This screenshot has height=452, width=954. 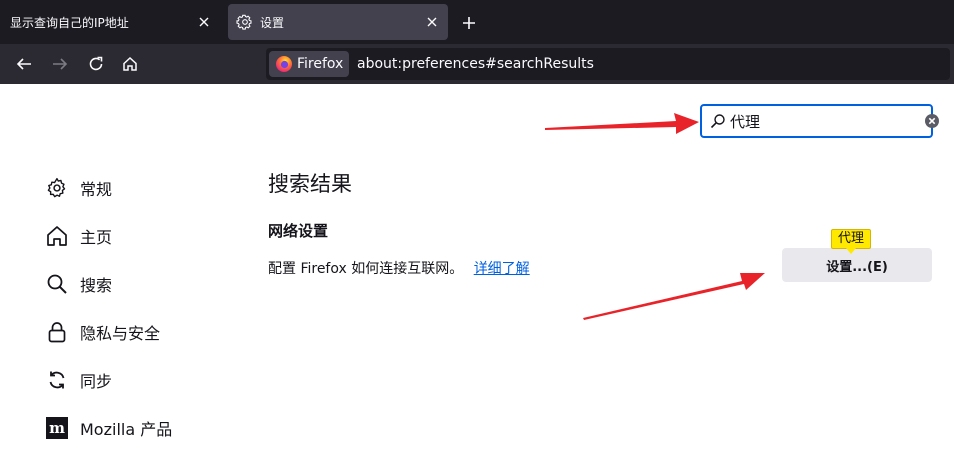 I want to click on sidebar-item-home: 主页, so click(x=146, y=236).